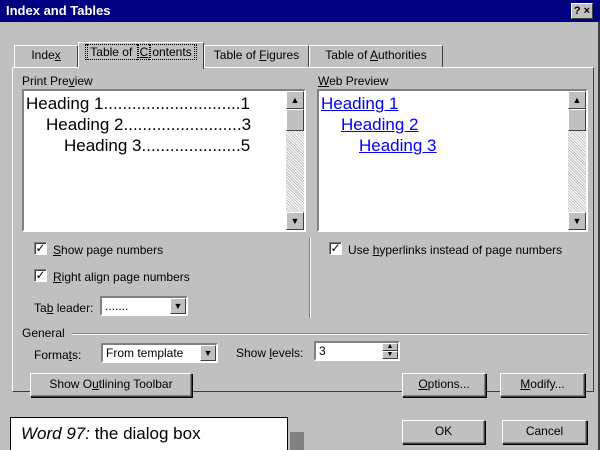 Image resolution: width=600 pixels, height=450 pixels. I want to click on show-levels-spinner: 3 ▲ ▼, so click(357, 351).